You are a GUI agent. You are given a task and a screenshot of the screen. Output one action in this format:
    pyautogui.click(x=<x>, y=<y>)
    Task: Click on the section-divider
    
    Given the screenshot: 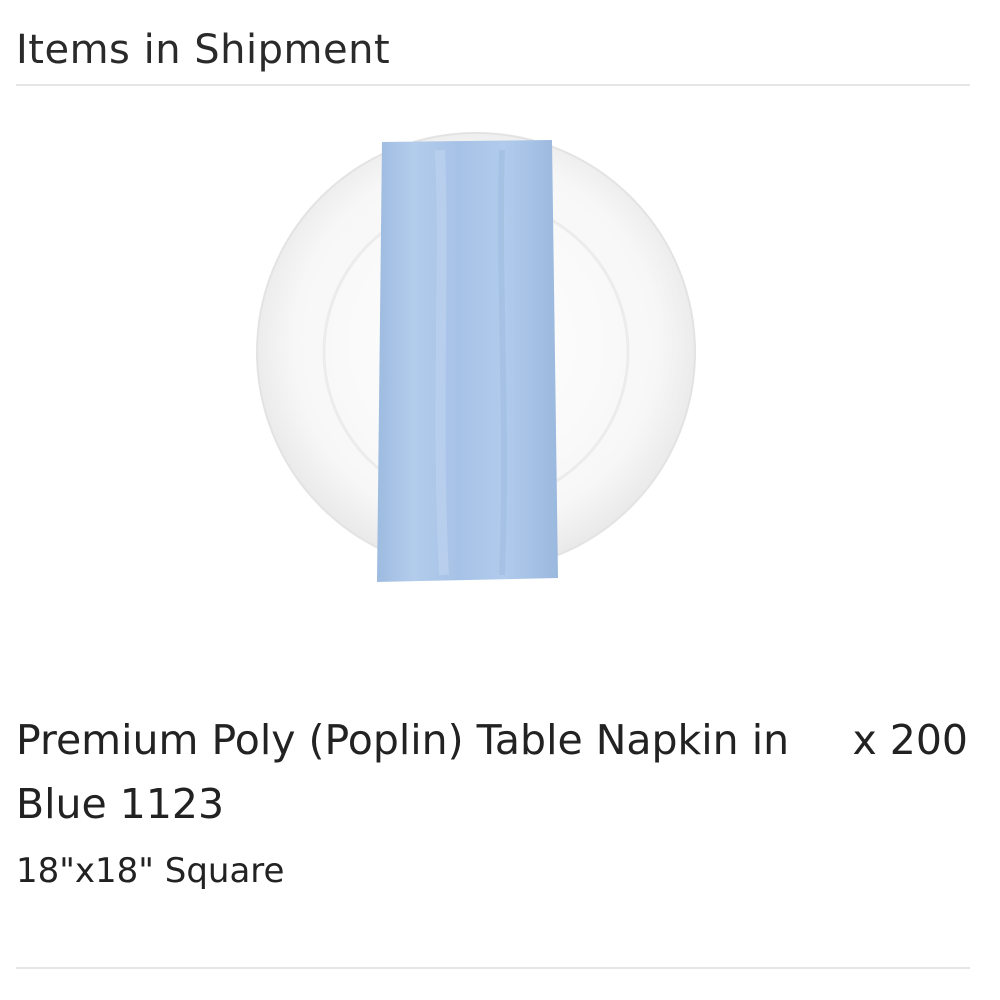 What is the action you would take?
    pyautogui.click(x=493, y=85)
    